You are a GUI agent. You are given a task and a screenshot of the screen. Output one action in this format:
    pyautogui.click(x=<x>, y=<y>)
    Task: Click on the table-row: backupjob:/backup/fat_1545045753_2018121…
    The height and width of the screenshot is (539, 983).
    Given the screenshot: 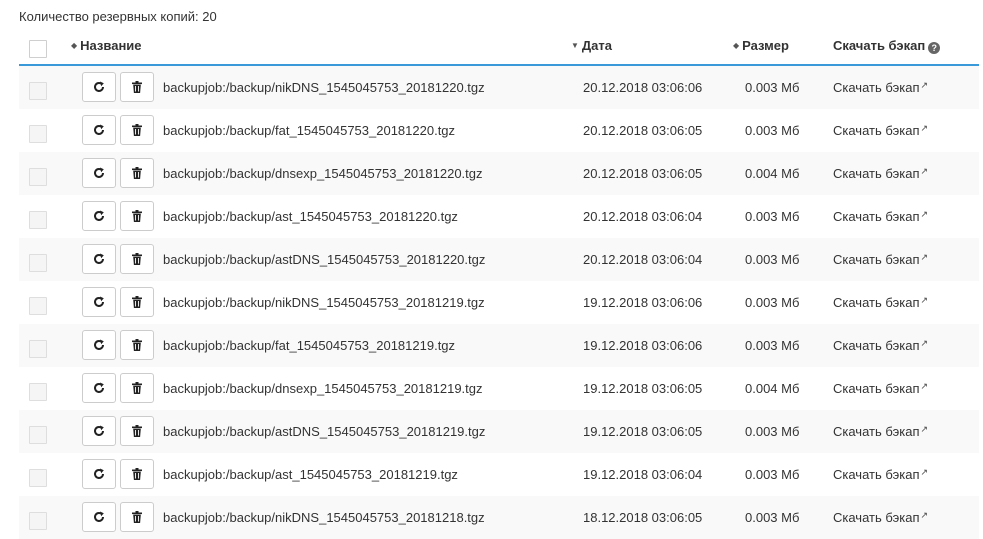 What is the action you would take?
    pyautogui.click(x=499, y=345)
    